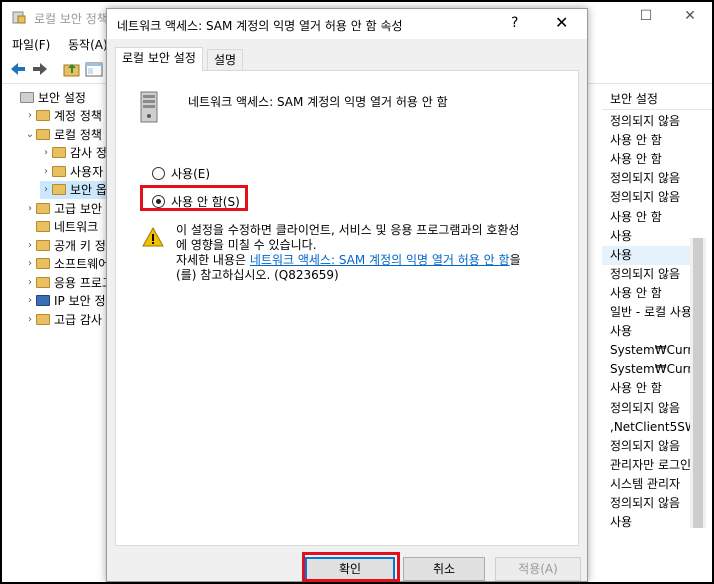 Image resolution: width=714 pixels, height=584 pixels. What do you see at coordinates (31, 44) in the screenshot?
I see `menu-file: 파일(F)` at bounding box center [31, 44].